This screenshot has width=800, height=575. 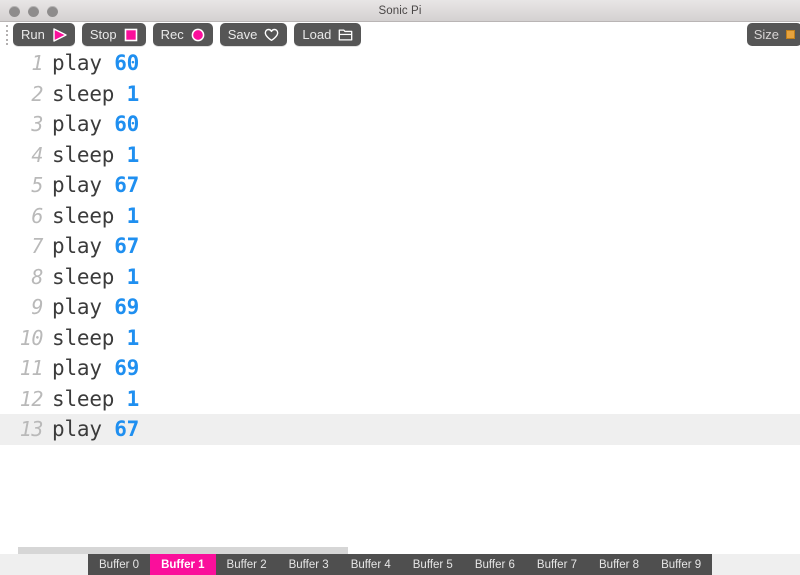 I want to click on window-title: Sonic Pi, so click(x=400, y=10).